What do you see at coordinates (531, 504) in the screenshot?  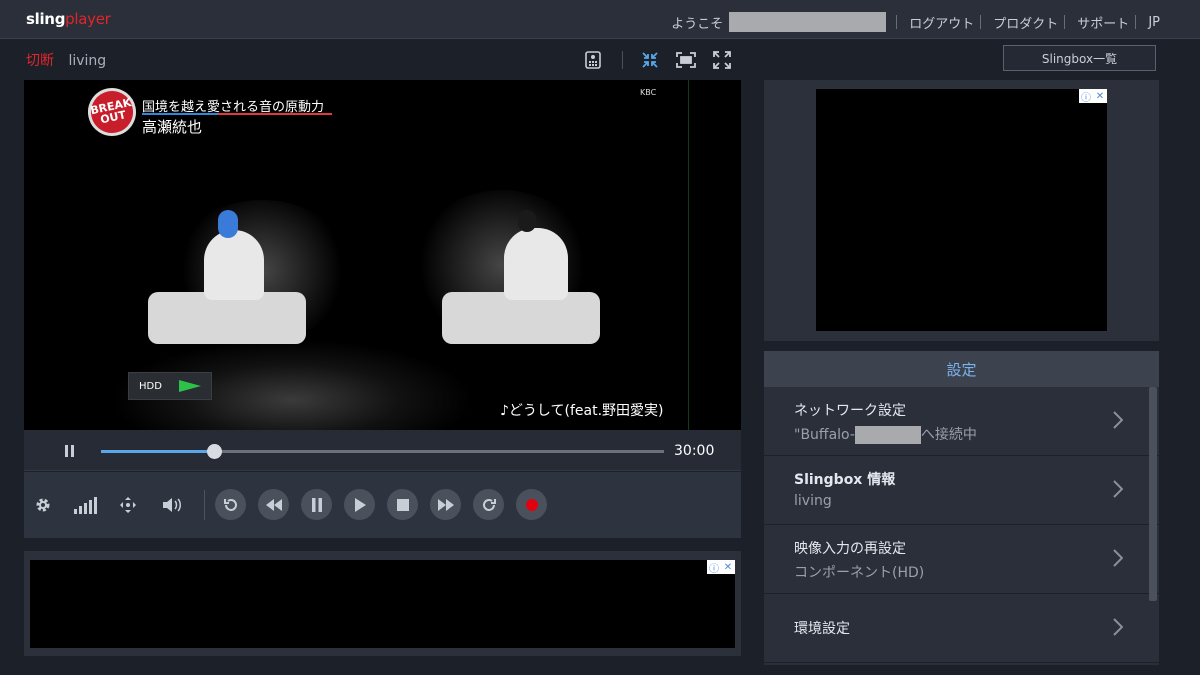 I see `record-icon` at bounding box center [531, 504].